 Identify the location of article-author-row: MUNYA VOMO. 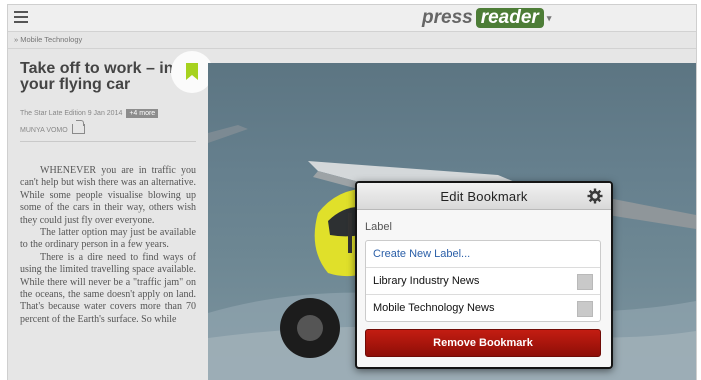
(52, 127).